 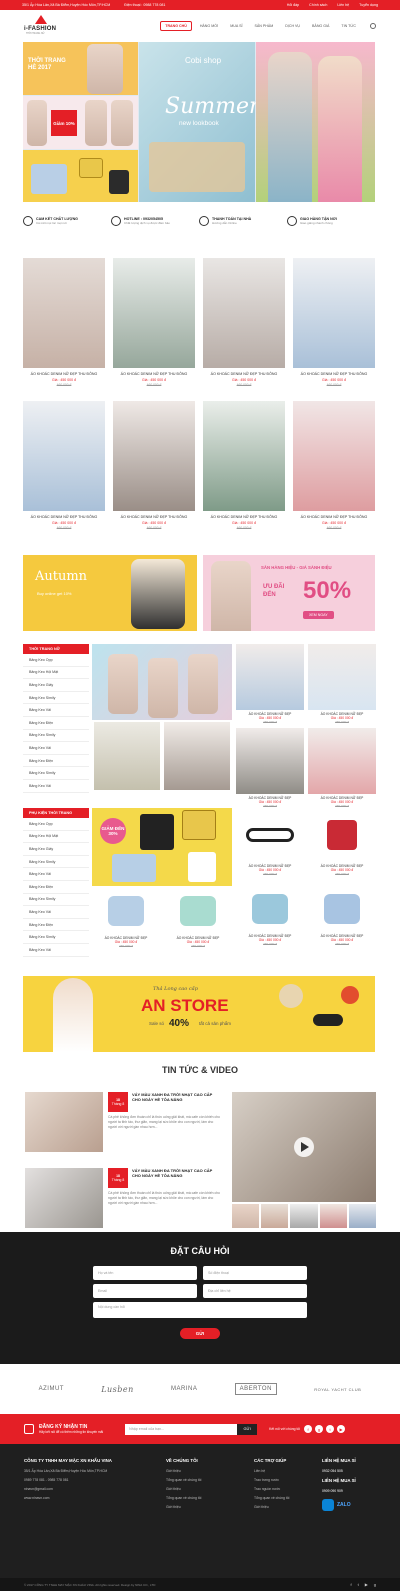 What do you see at coordinates (200, 1310) in the screenshot?
I see `question-textarea: Nội dung cần hỏi` at bounding box center [200, 1310].